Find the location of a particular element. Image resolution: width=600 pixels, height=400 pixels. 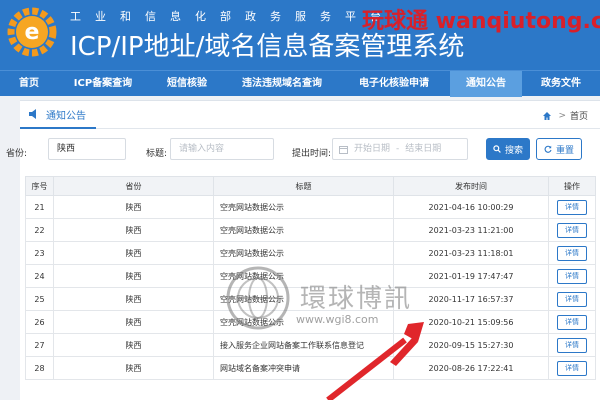

table-row: 28 陕西 网站域名备案冲突申请 2020-08-26 17:22:41 详情 is located at coordinates (310, 368).